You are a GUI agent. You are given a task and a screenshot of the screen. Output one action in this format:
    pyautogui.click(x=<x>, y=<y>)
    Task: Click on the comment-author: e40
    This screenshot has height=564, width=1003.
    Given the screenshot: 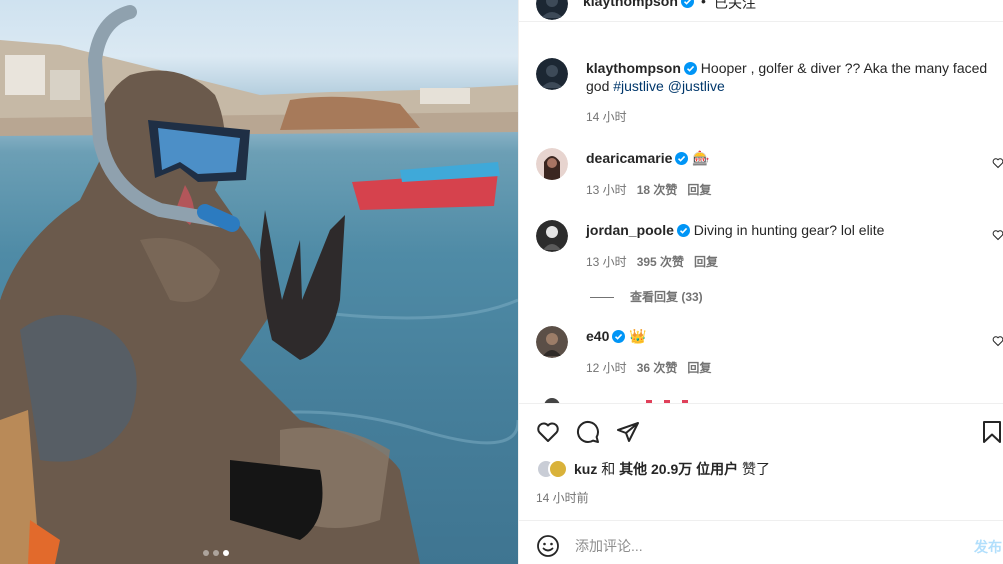 What is the action you would take?
    pyautogui.click(x=597, y=336)
    